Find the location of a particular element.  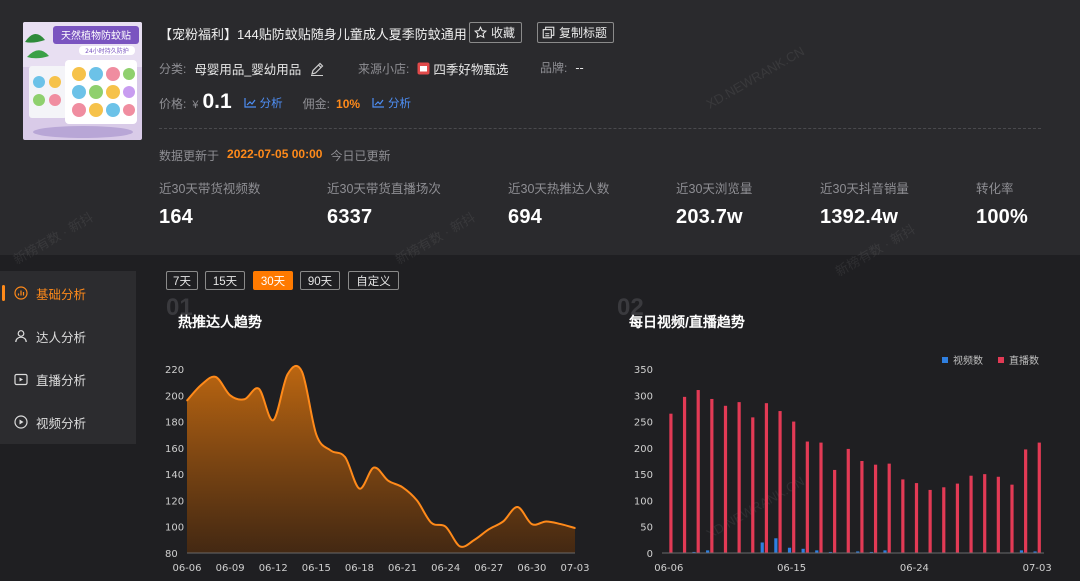

sidebar-item-influencer: 达人分析 is located at coordinates (50, 336).